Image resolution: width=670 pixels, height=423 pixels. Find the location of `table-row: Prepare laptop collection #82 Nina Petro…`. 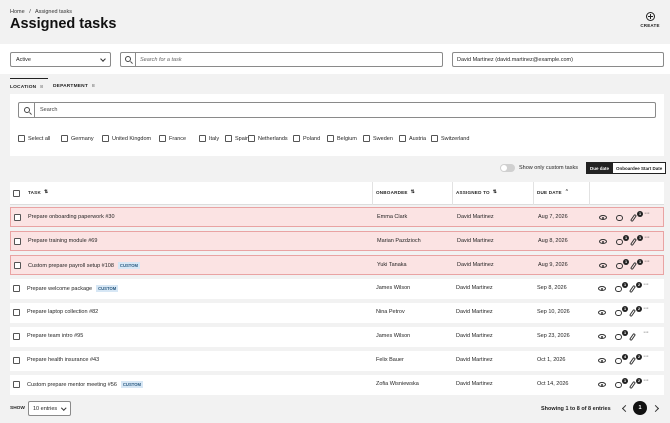

table-row: Prepare laptop collection #82 Nina Petro… is located at coordinates (337, 313).